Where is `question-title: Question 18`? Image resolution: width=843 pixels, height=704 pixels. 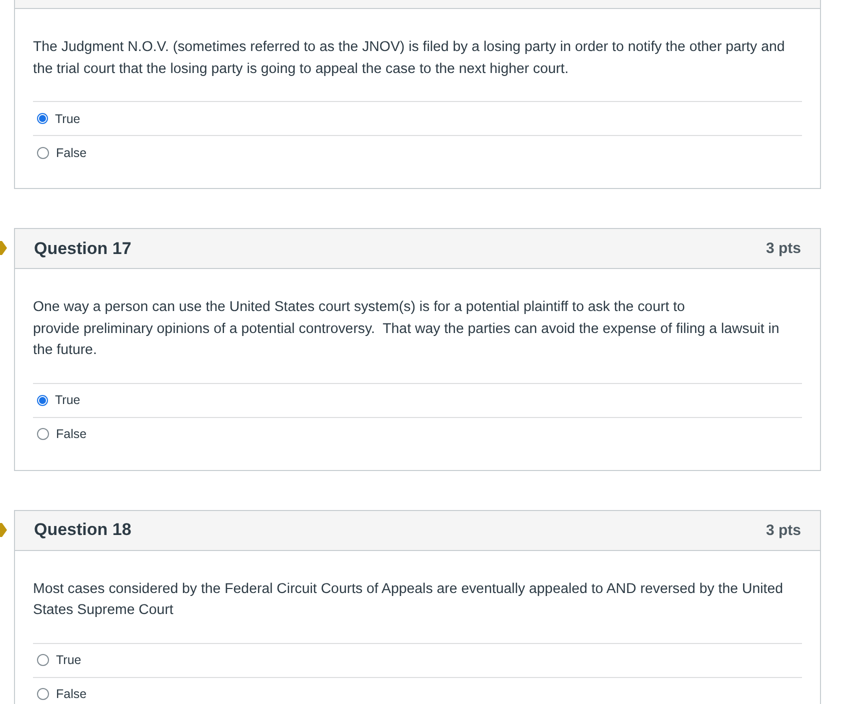
question-title: Question 18 is located at coordinates (83, 530).